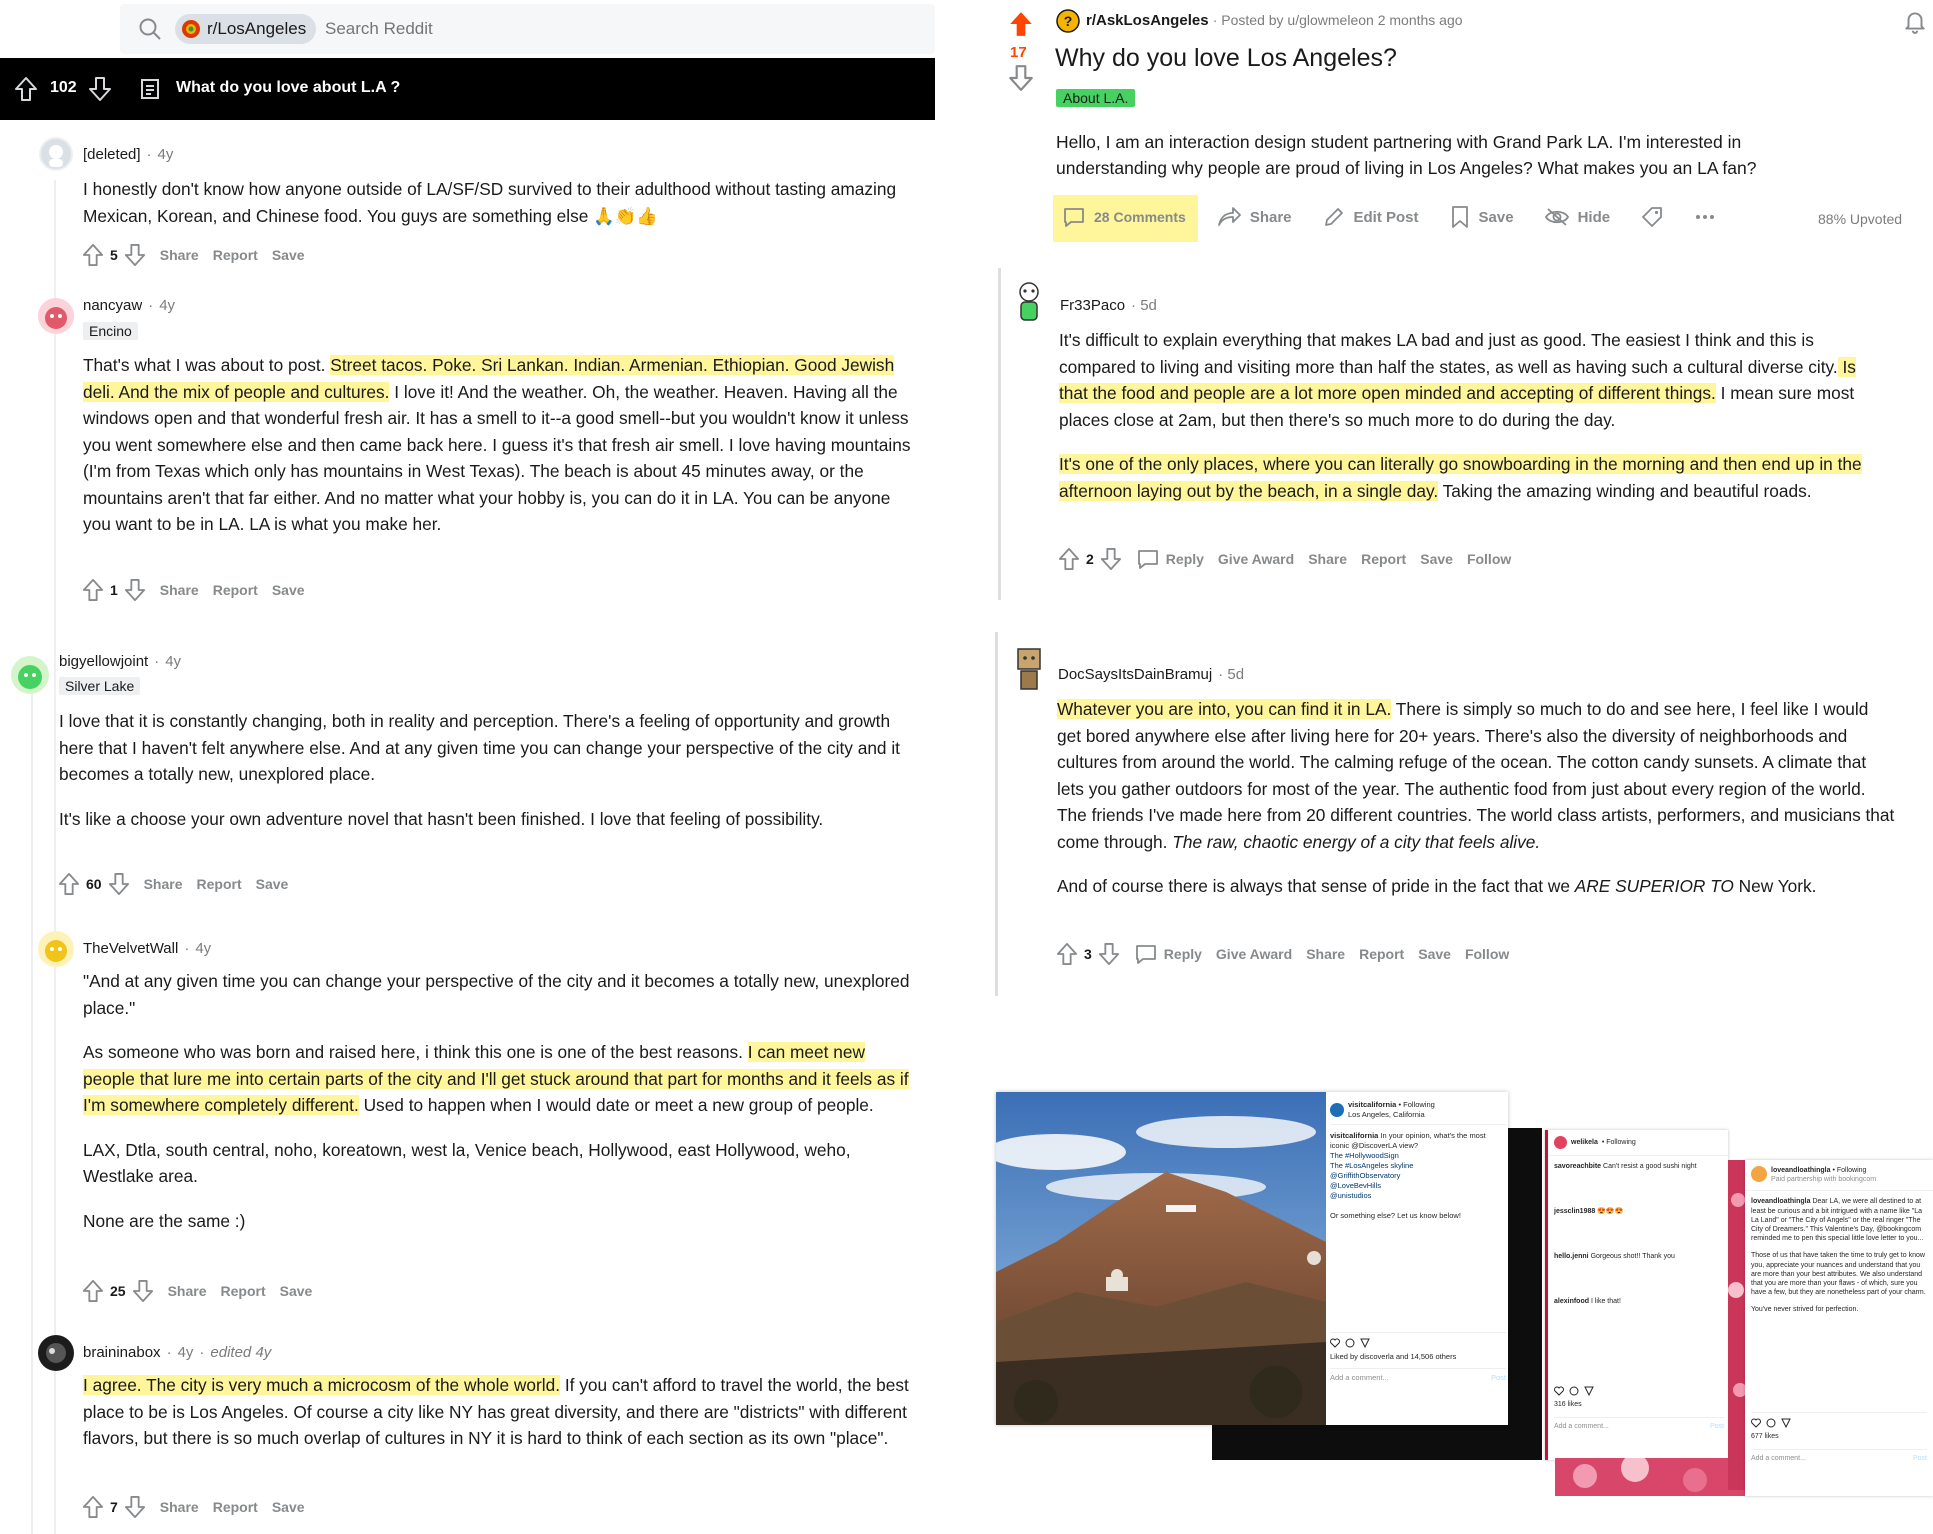 Image resolution: width=1933 pixels, height=1534 pixels. What do you see at coordinates (1096, 98) in the screenshot?
I see `post-flair: About L.A.` at bounding box center [1096, 98].